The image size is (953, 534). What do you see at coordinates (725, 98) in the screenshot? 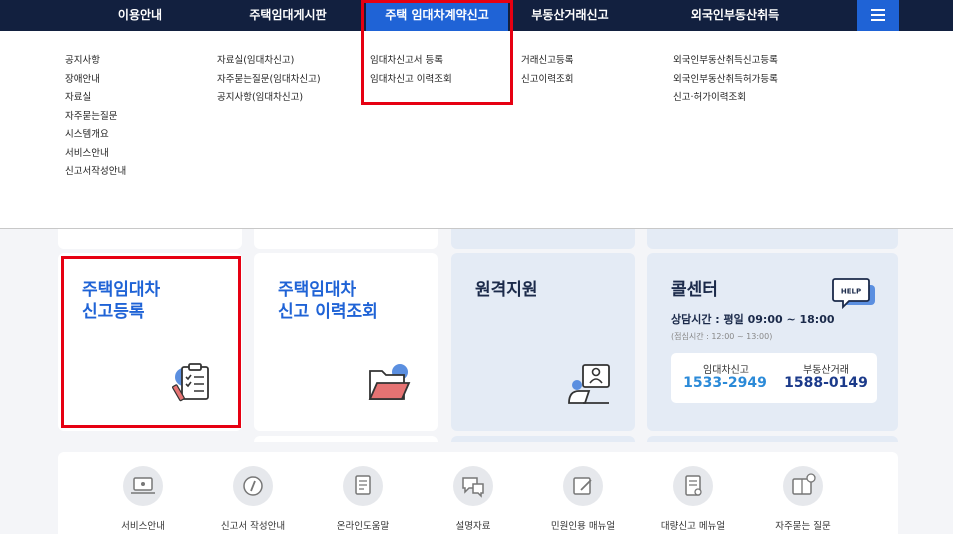
I see `menu-report-permit-history: 신고·허가이력조회` at bounding box center [725, 98].